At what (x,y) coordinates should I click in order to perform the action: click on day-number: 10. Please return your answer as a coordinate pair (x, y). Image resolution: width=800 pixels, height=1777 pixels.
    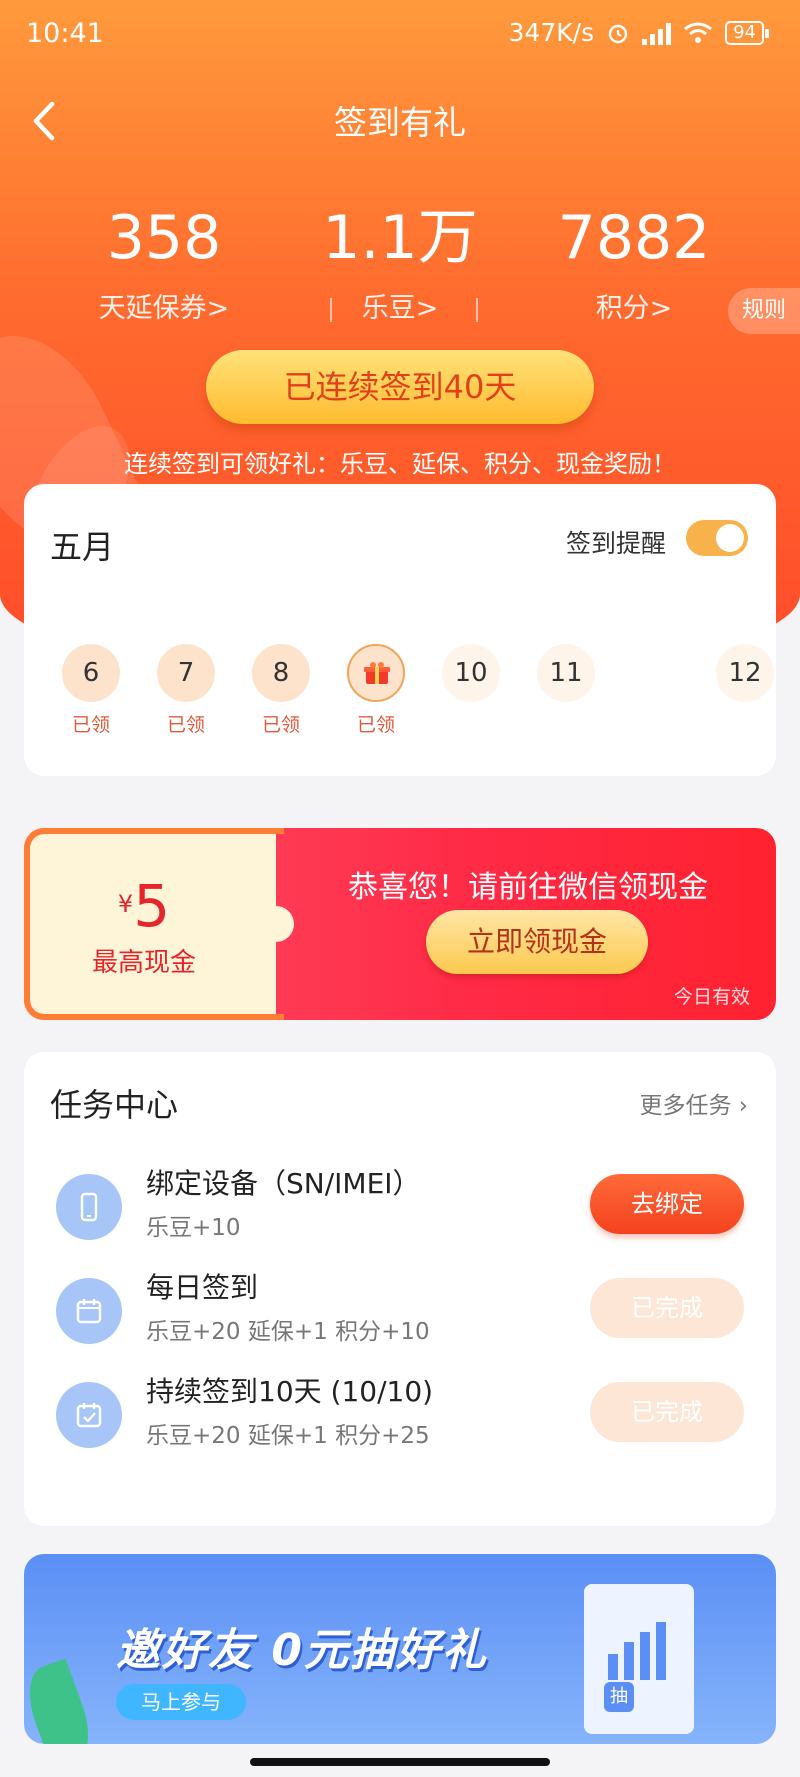
    Looking at the image, I should click on (471, 673).